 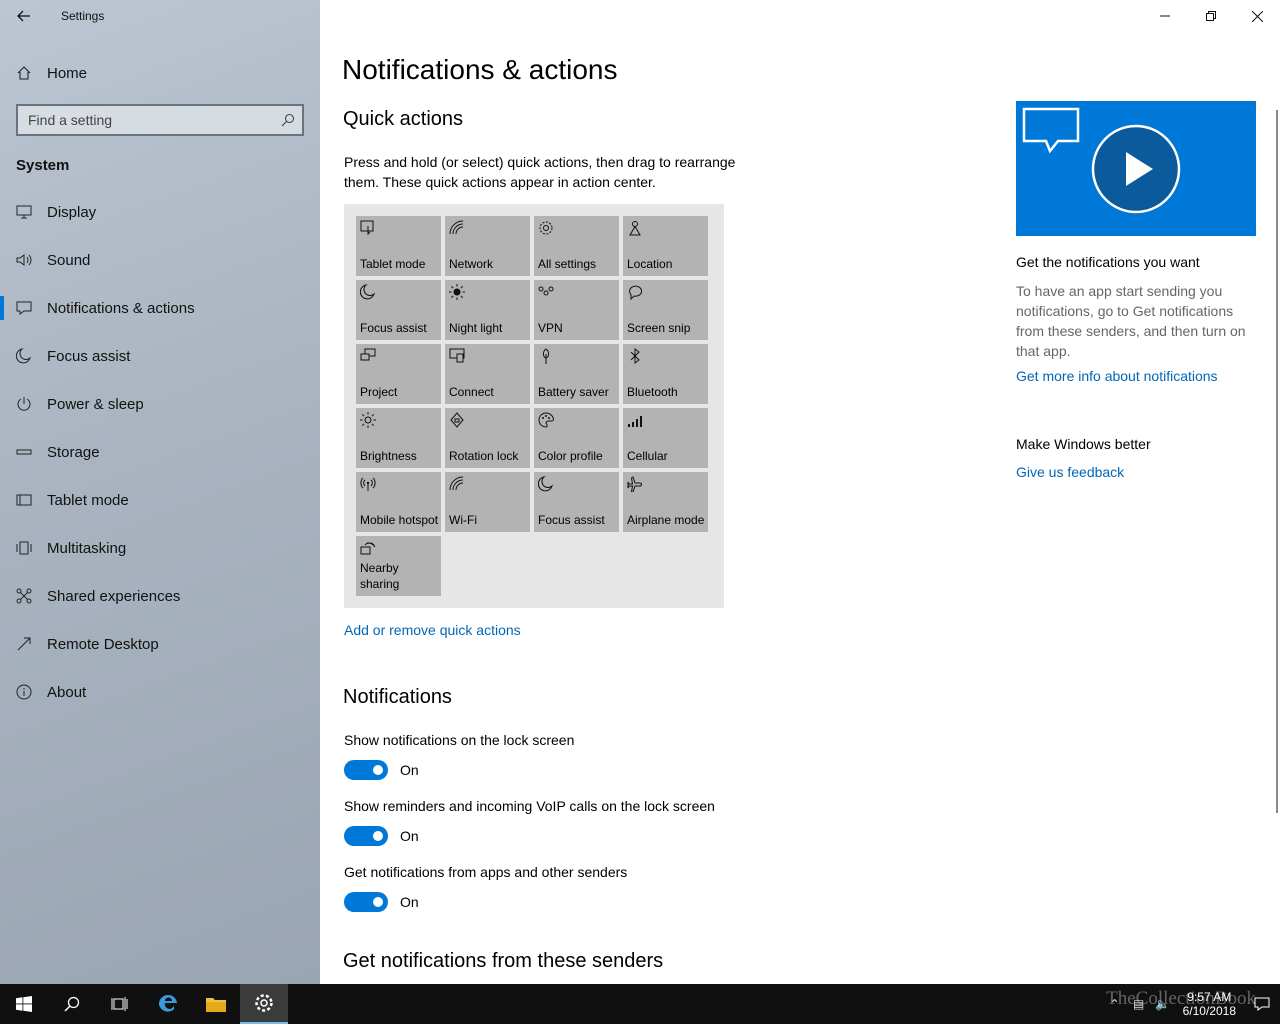 What do you see at coordinates (1117, 376) in the screenshot?
I see `more-info-link: Get more info about notifications` at bounding box center [1117, 376].